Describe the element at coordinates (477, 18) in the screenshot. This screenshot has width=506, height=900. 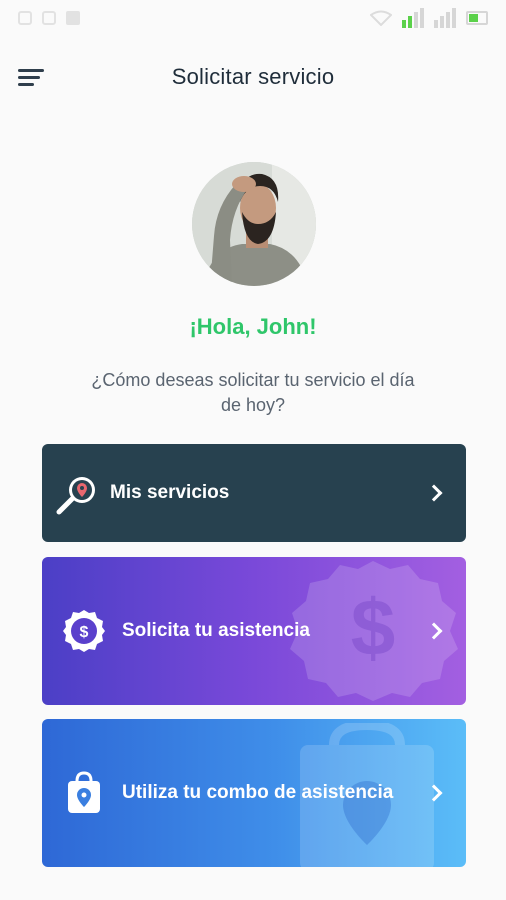
I see `battery-icon` at that location.